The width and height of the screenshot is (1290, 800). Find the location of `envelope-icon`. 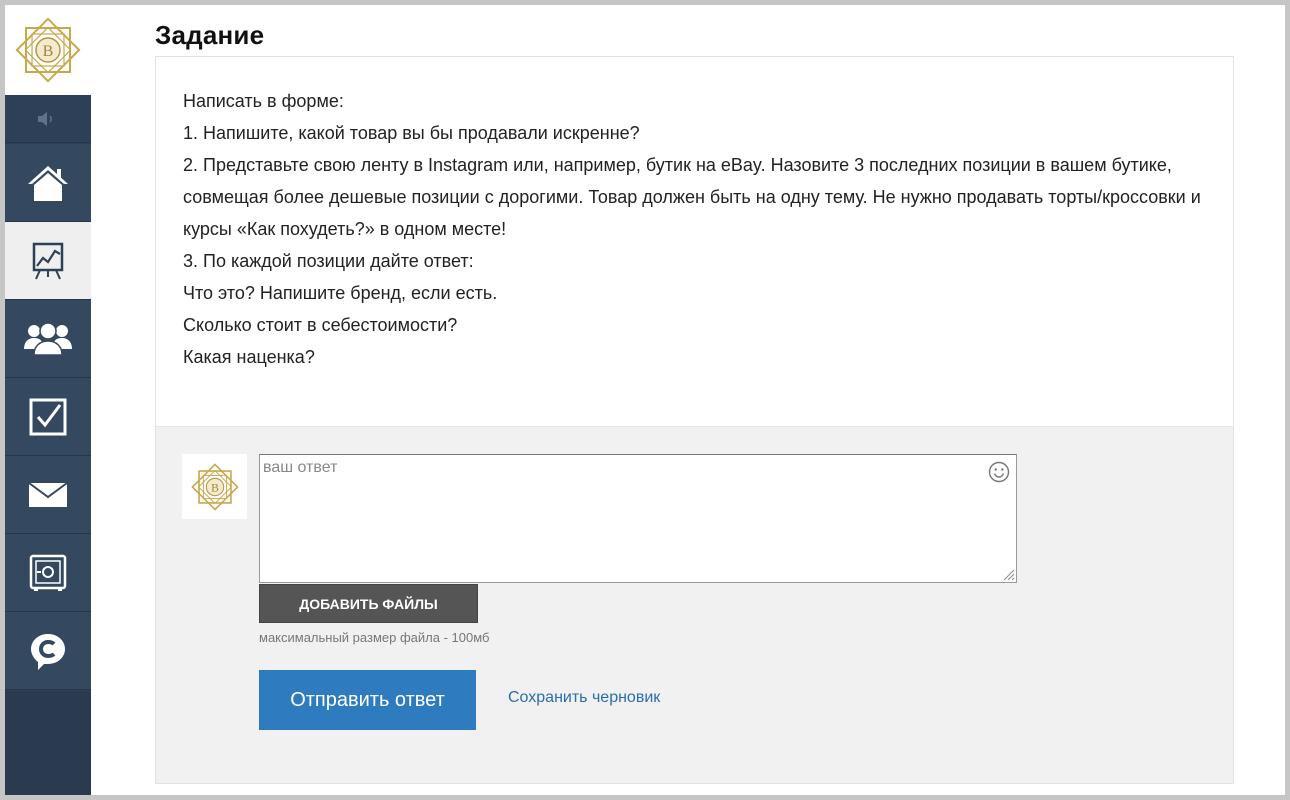

envelope-icon is located at coordinates (48, 494).